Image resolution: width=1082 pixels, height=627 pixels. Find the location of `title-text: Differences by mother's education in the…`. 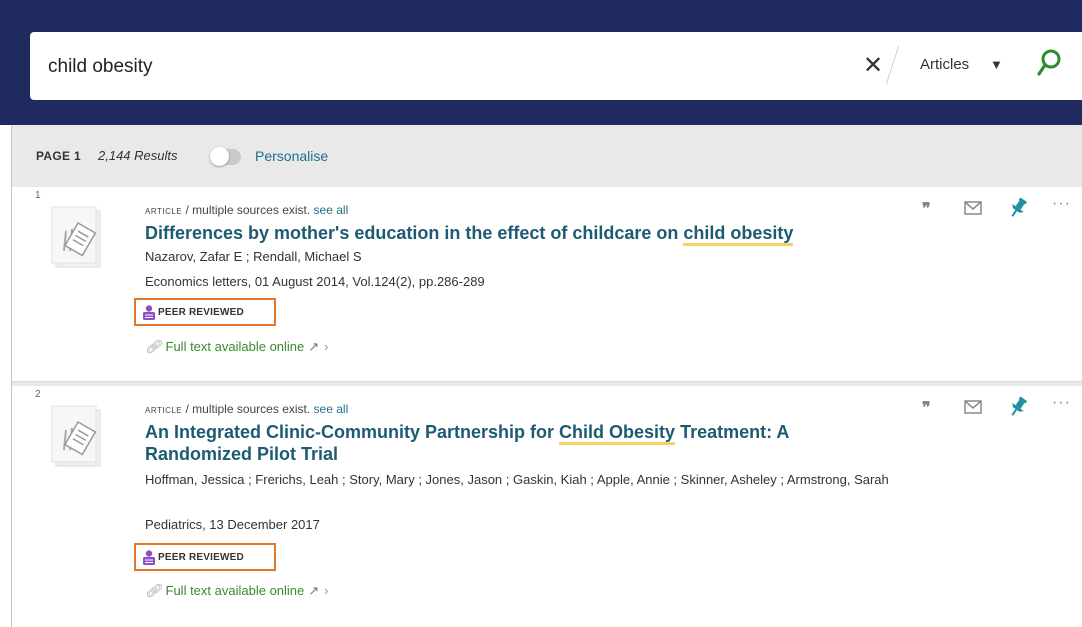

title-text: Differences by mother's education in the… is located at coordinates (414, 233).